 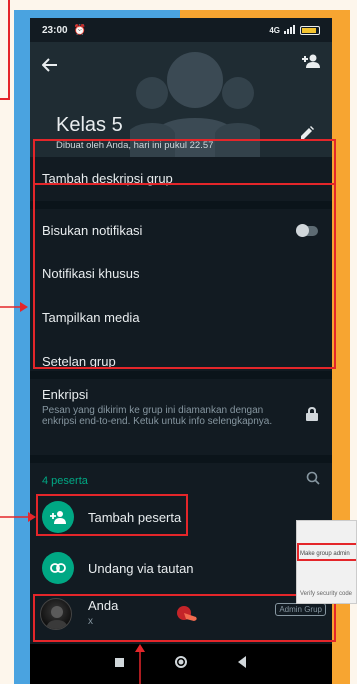 What do you see at coordinates (184, 162) in the screenshot?
I see `highlight-description-box` at bounding box center [184, 162].